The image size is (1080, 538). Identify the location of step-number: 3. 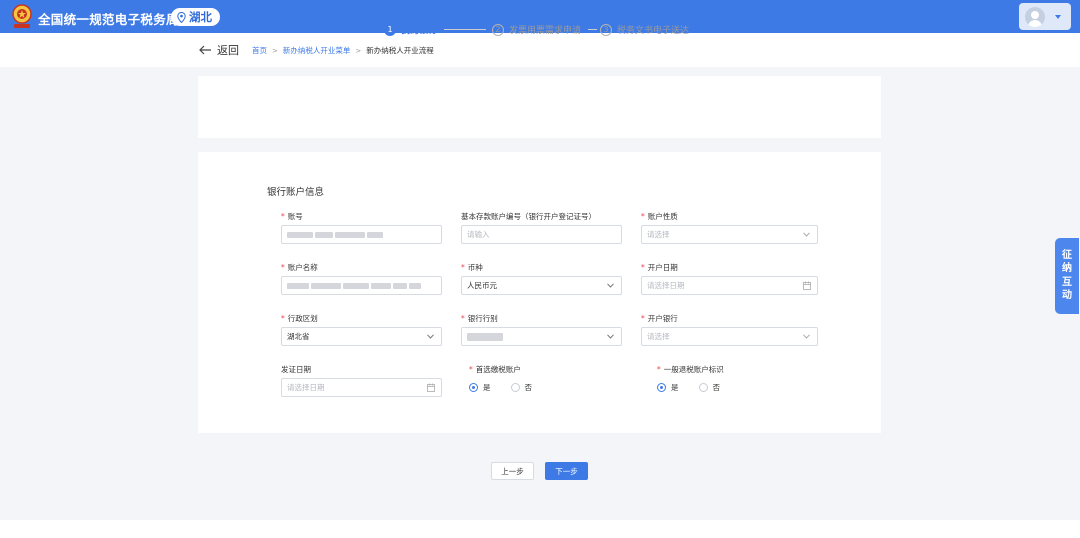
(606, 29).